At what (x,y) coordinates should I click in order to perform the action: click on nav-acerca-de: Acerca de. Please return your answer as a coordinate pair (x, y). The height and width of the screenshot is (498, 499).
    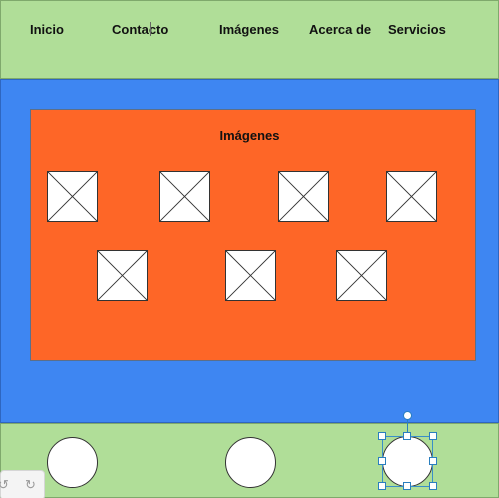
    Looking at the image, I should click on (340, 29).